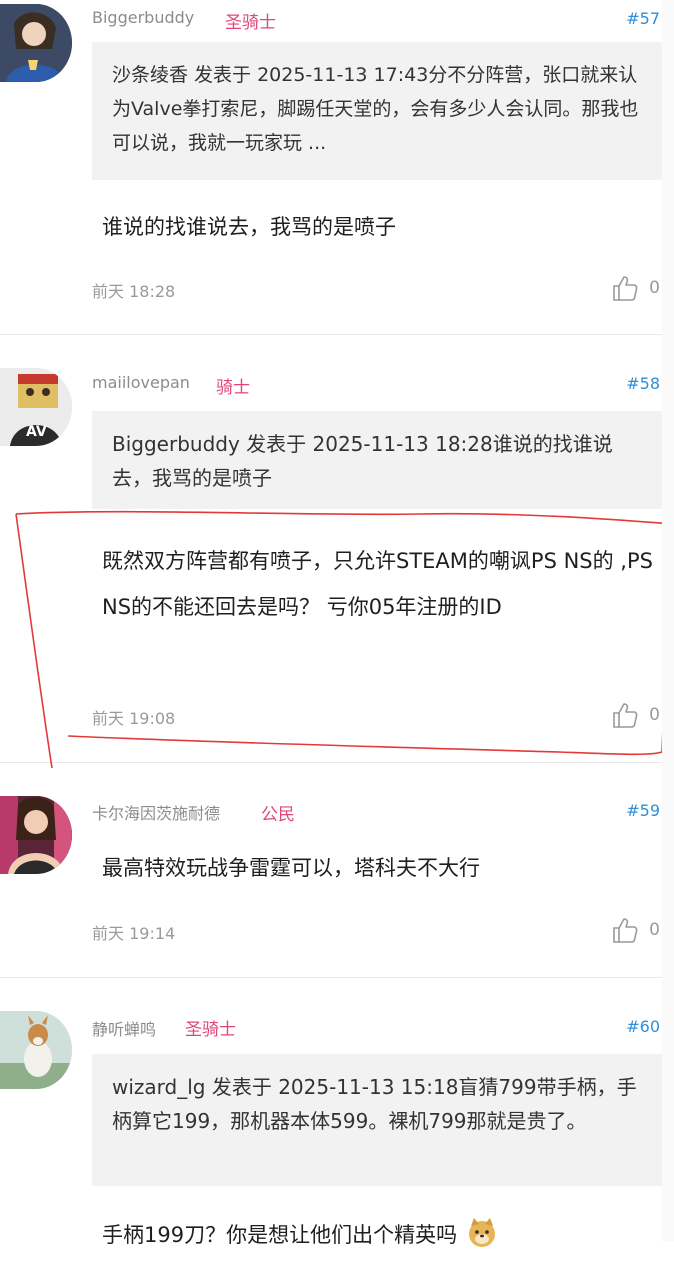 The image size is (674, 1264). I want to click on post-content: 手柄199刀？你是想让他们出个精英吗, so click(382, 1235).